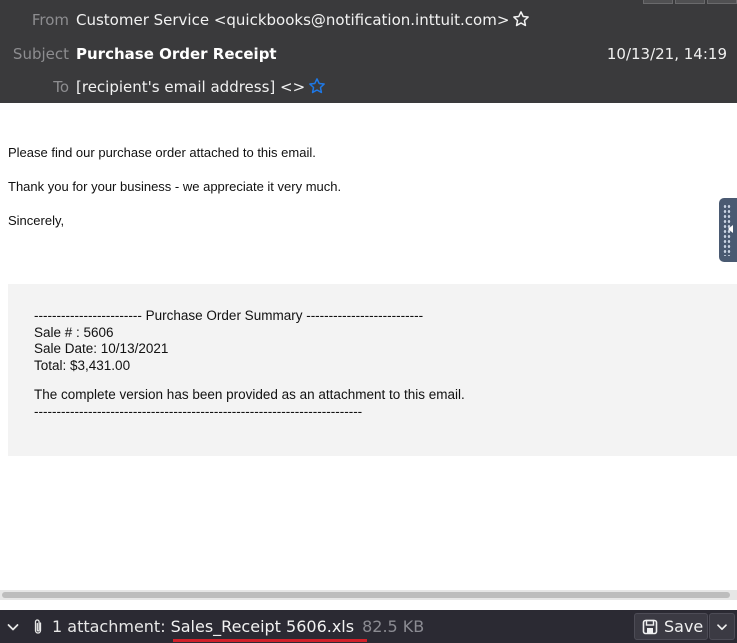  I want to click on save-dropdown-button, so click(722, 626).